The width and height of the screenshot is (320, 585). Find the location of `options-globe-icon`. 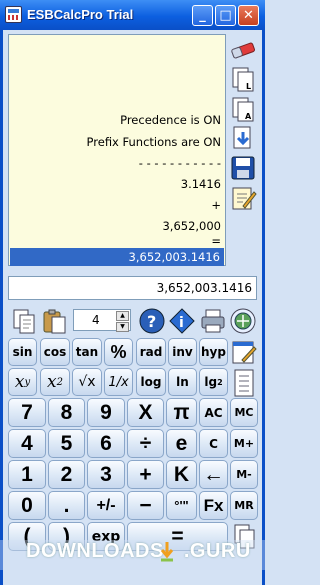

options-globe-icon is located at coordinates (243, 321).